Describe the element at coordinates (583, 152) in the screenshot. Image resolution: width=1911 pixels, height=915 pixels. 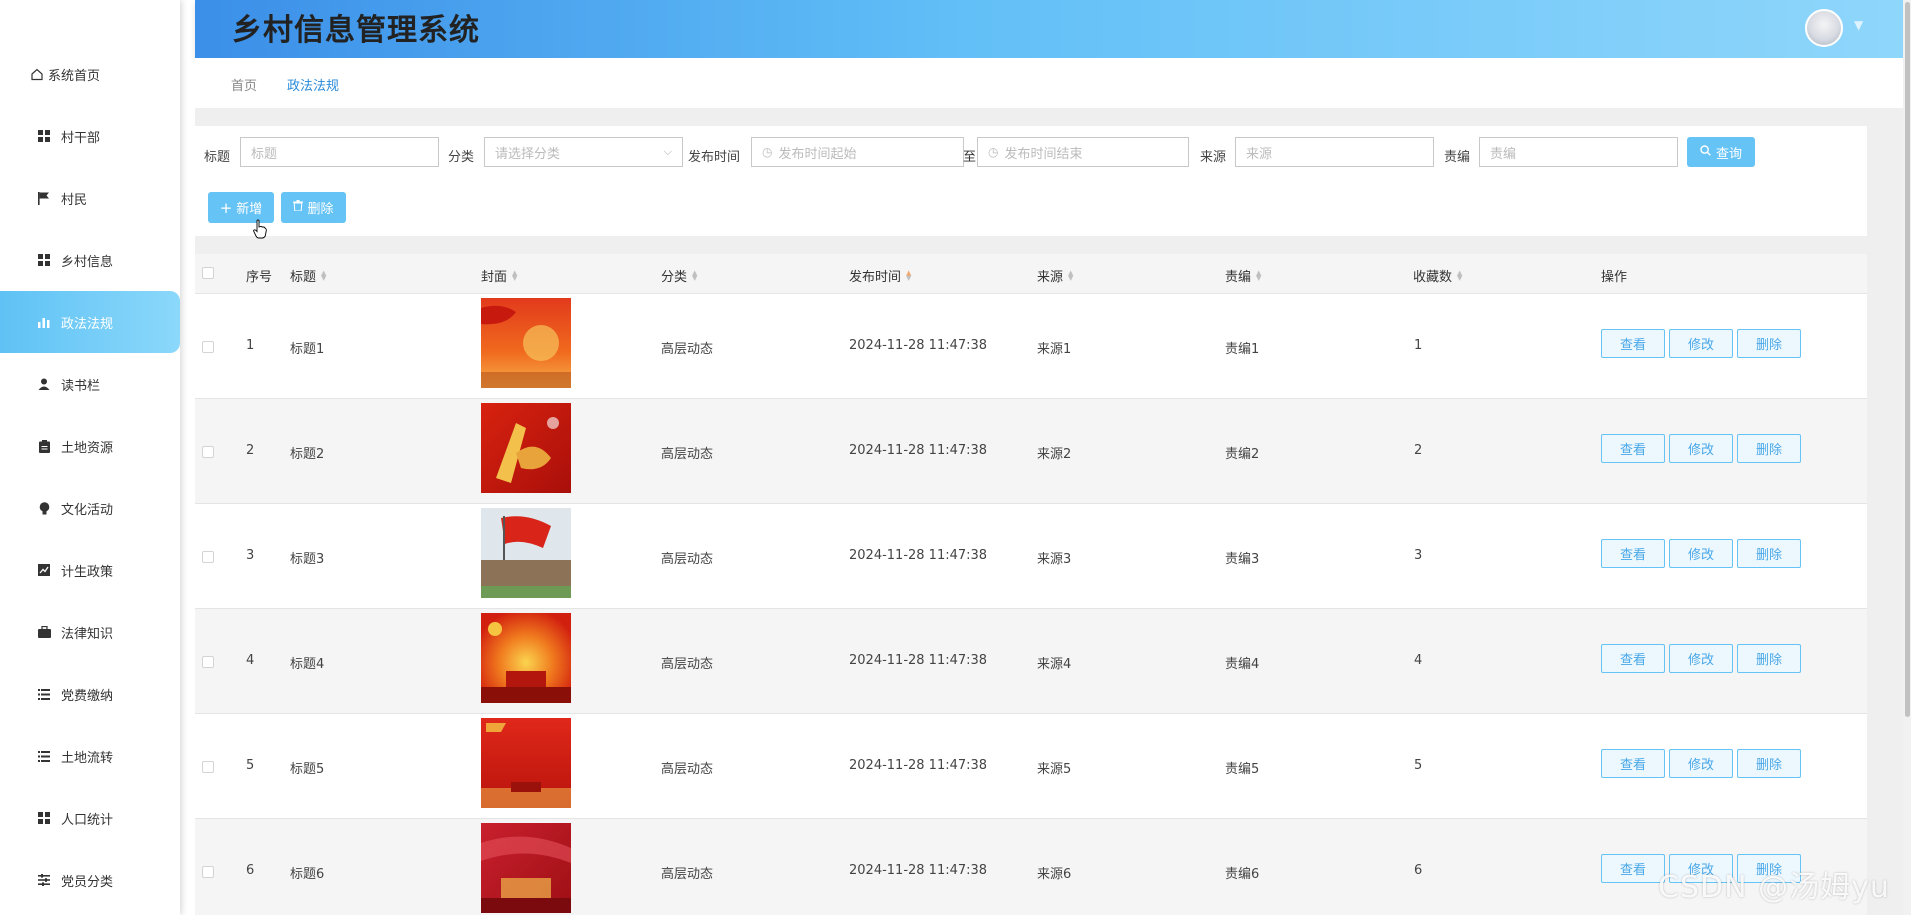
I see `category-select: 请选择分类 ⌵` at that location.